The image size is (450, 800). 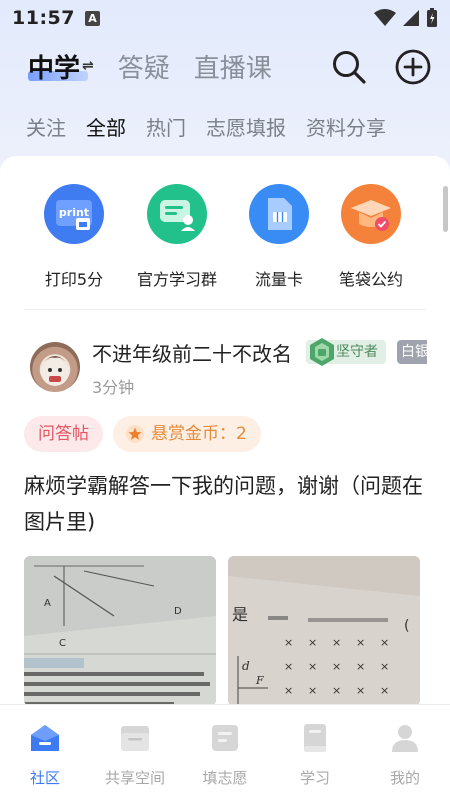 I want to click on quick-link-label: 笔袋公约, so click(x=370, y=279).